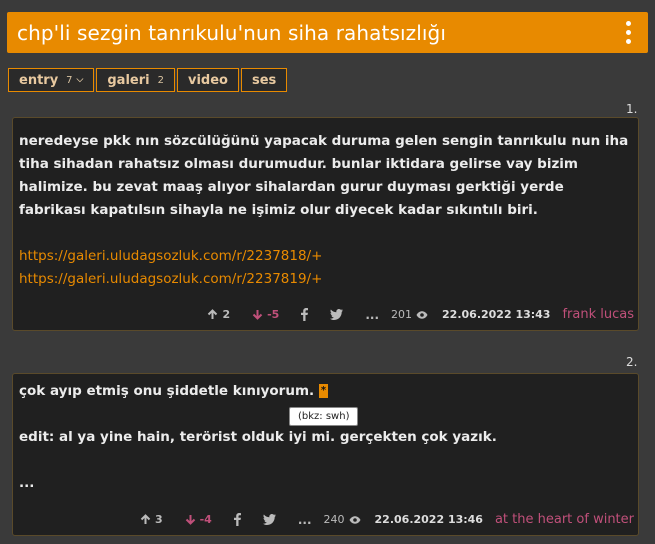 Image resolution: width=655 pixels, height=544 pixels. I want to click on content-tabs: entry 7 ⌵ galeri 2 video ses, so click(148, 80).